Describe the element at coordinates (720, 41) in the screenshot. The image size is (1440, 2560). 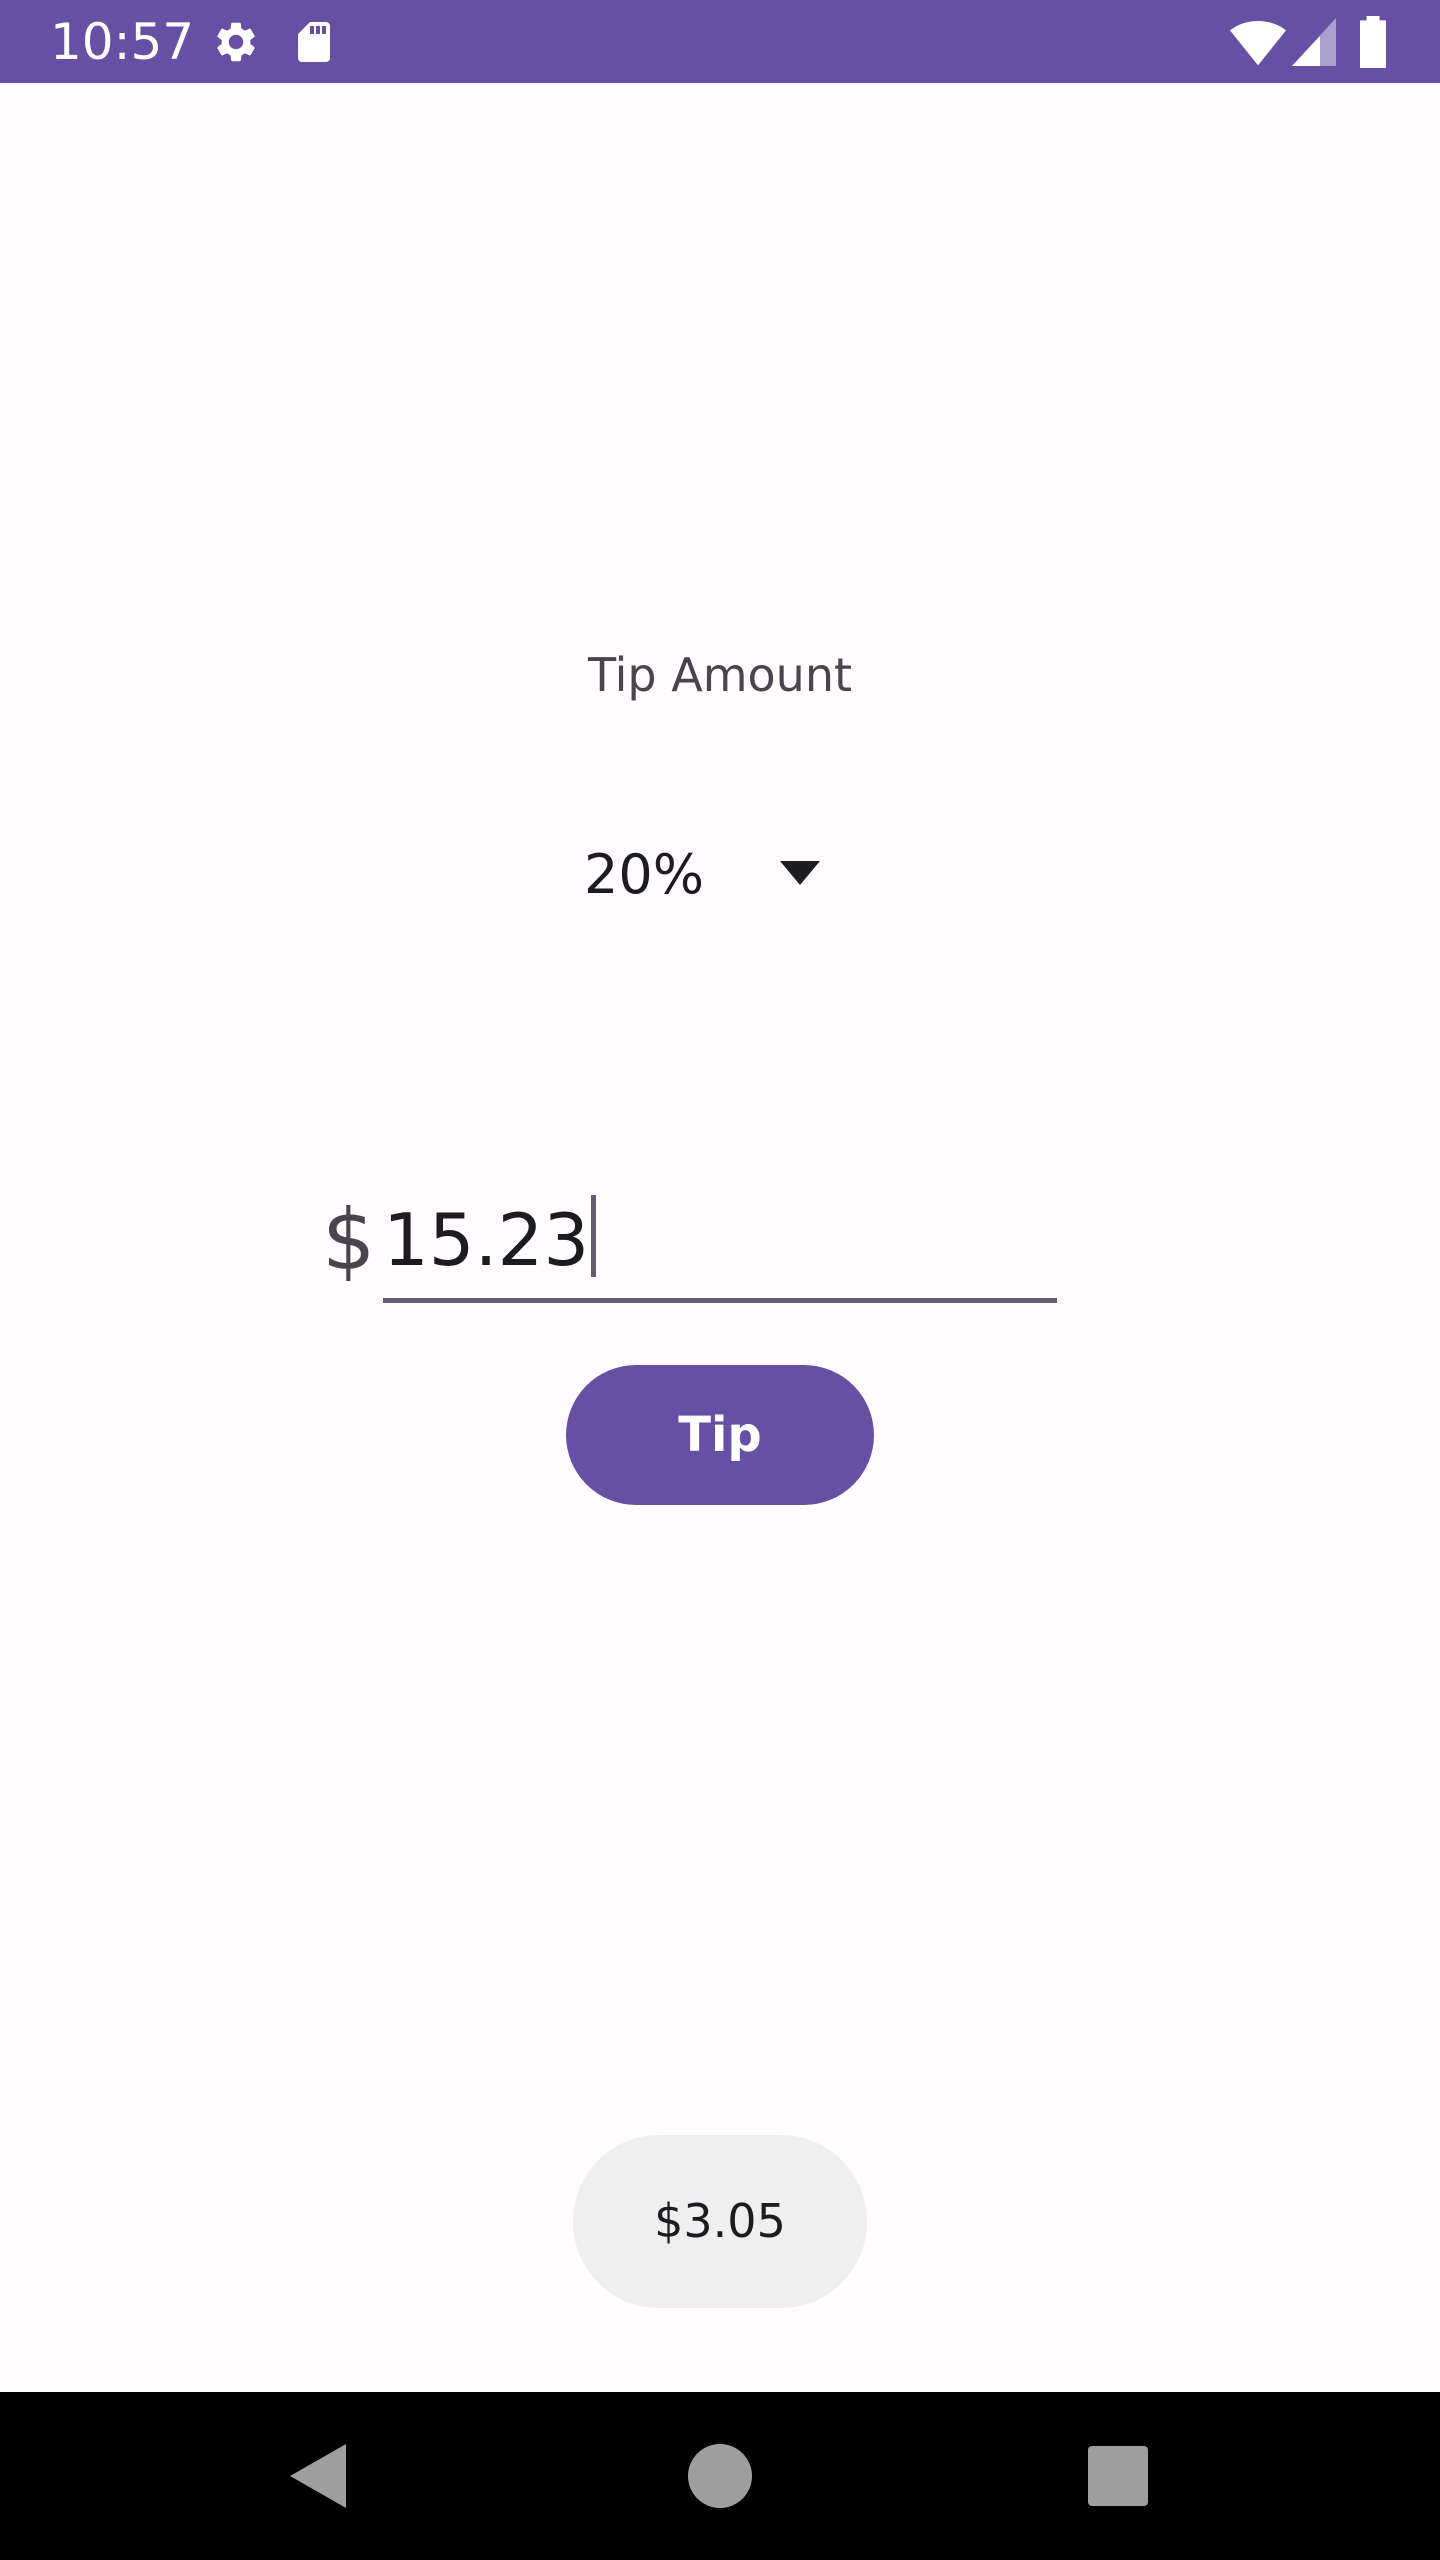
I see `status-bar: 10:57` at that location.